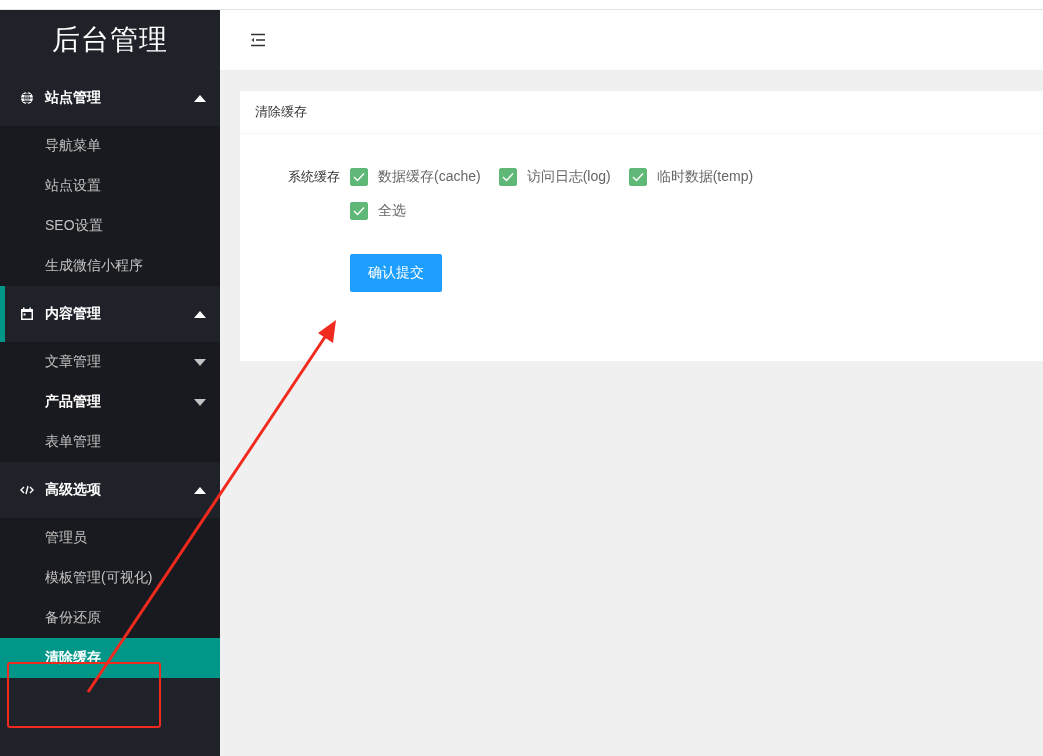  What do you see at coordinates (568, 177) in the screenshot?
I see `checkbox-label: 访问日志(log)` at bounding box center [568, 177].